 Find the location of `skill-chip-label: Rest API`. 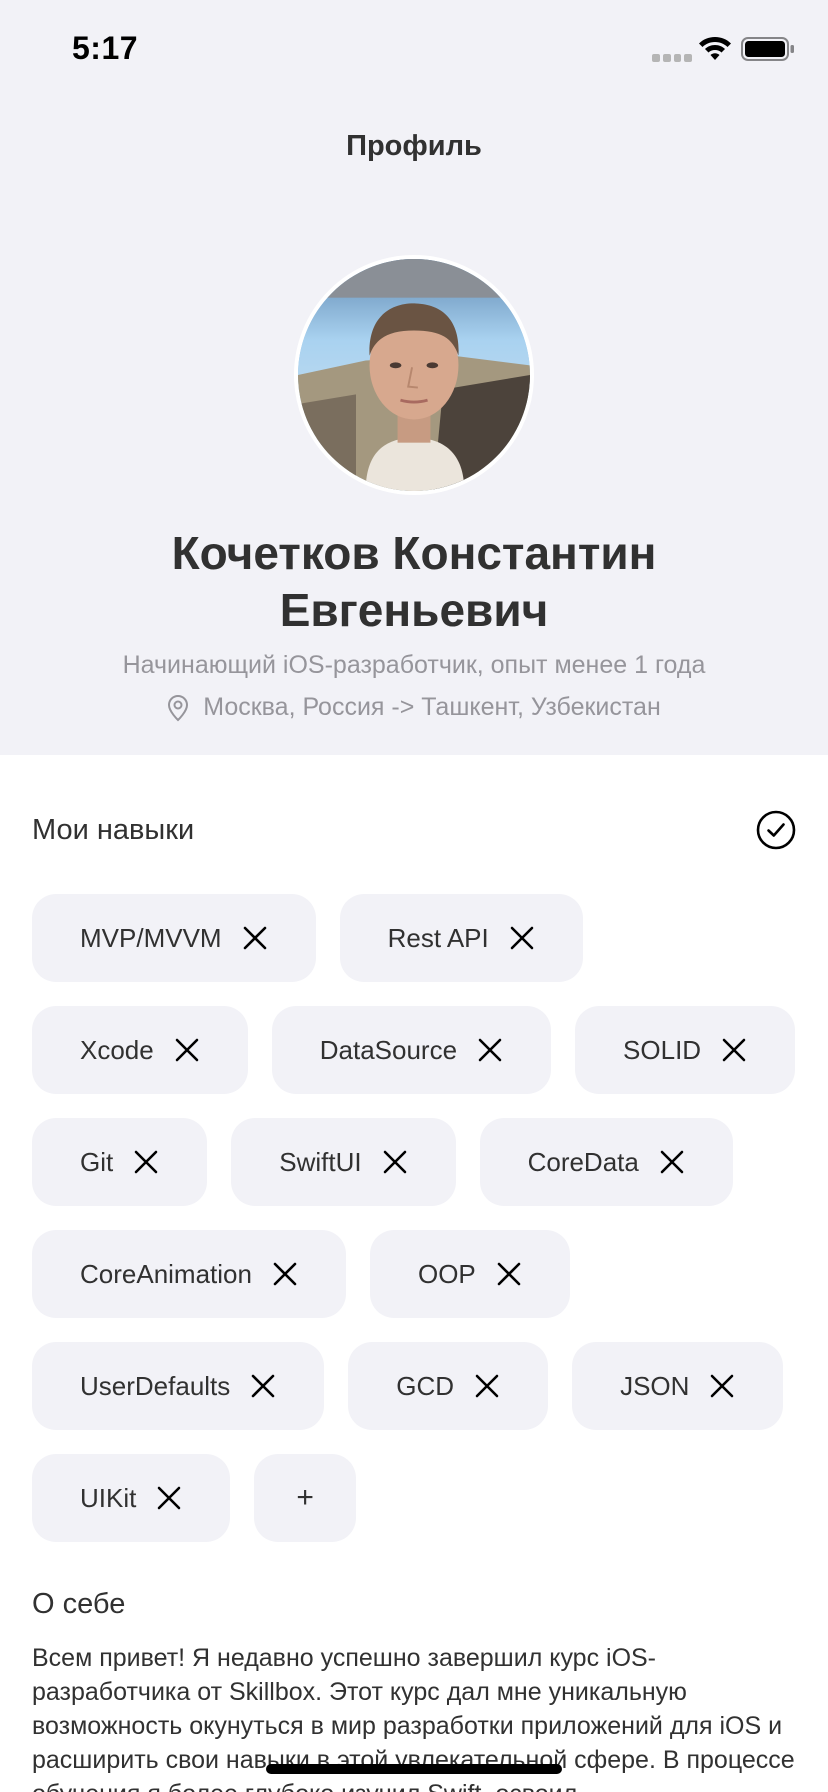

skill-chip-label: Rest API is located at coordinates (438, 937).